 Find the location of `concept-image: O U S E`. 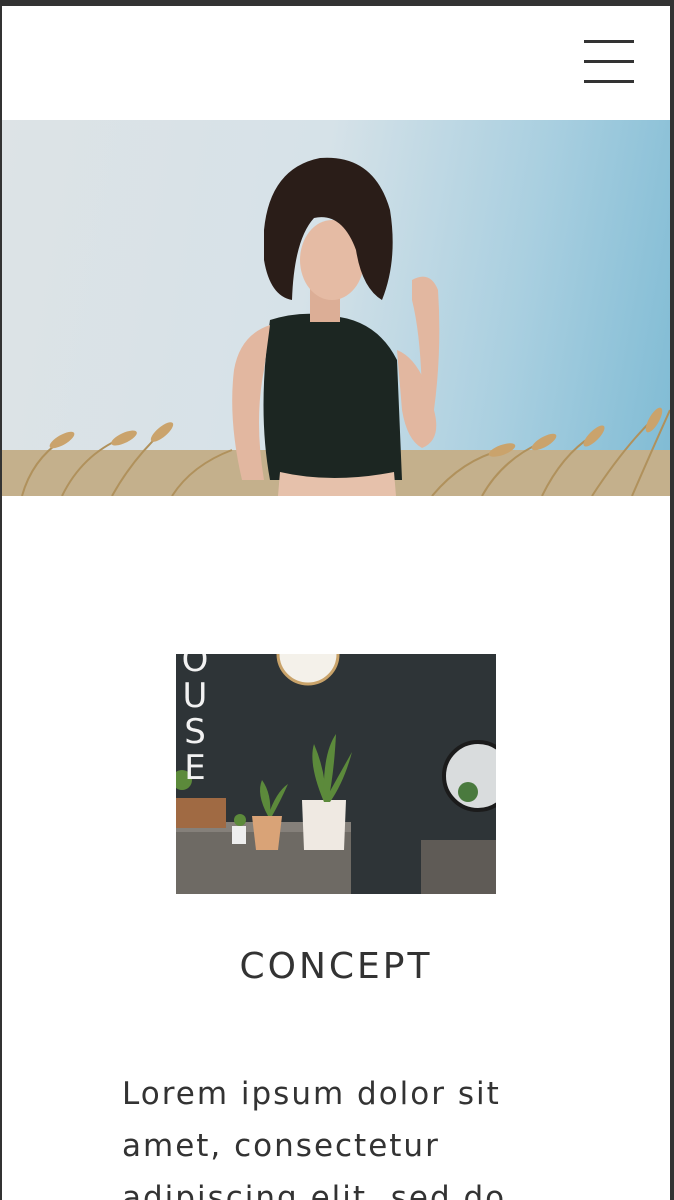

concept-image: O U S E is located at coordinates (336, 774).